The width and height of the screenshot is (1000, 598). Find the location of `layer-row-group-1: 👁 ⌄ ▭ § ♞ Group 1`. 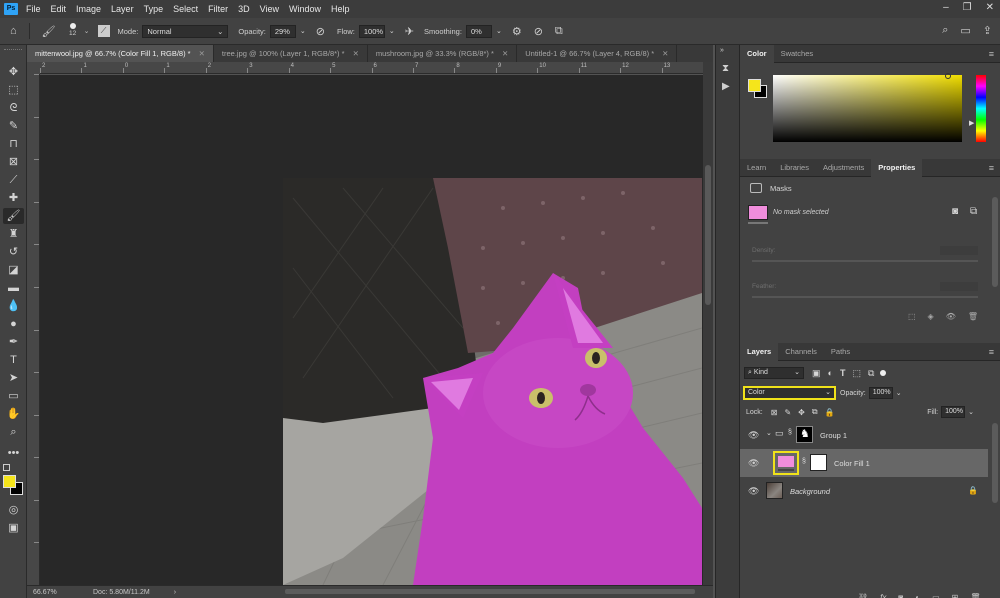

layer-row-group-1: 👁 ⌄ ▭ § ♞ Group 1 is located at coordinates (864, 435).